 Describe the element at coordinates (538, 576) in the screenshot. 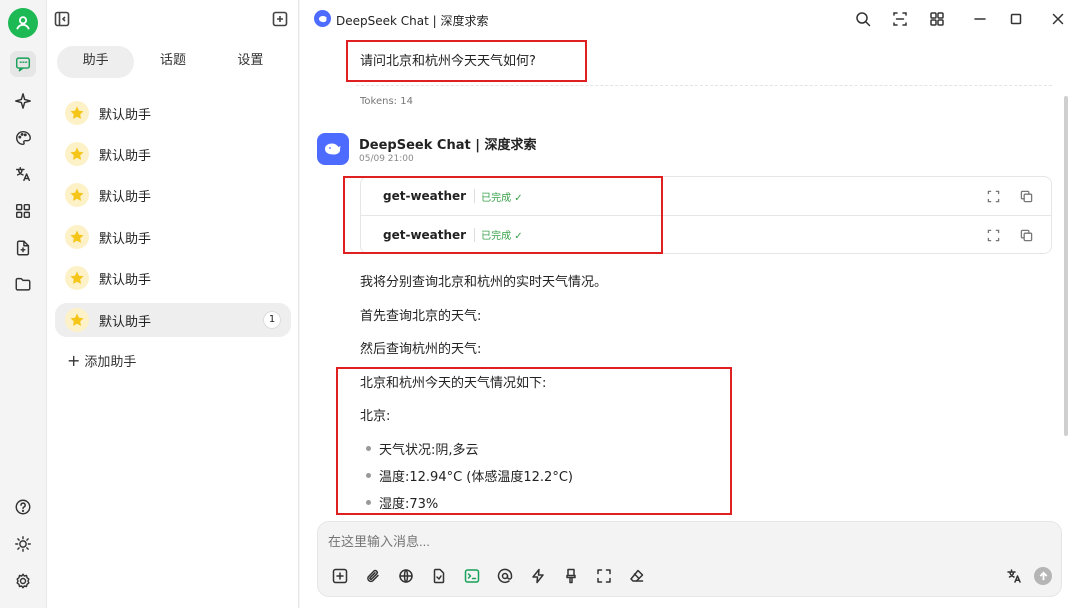

I see `quick-phrase-icon` at that location.